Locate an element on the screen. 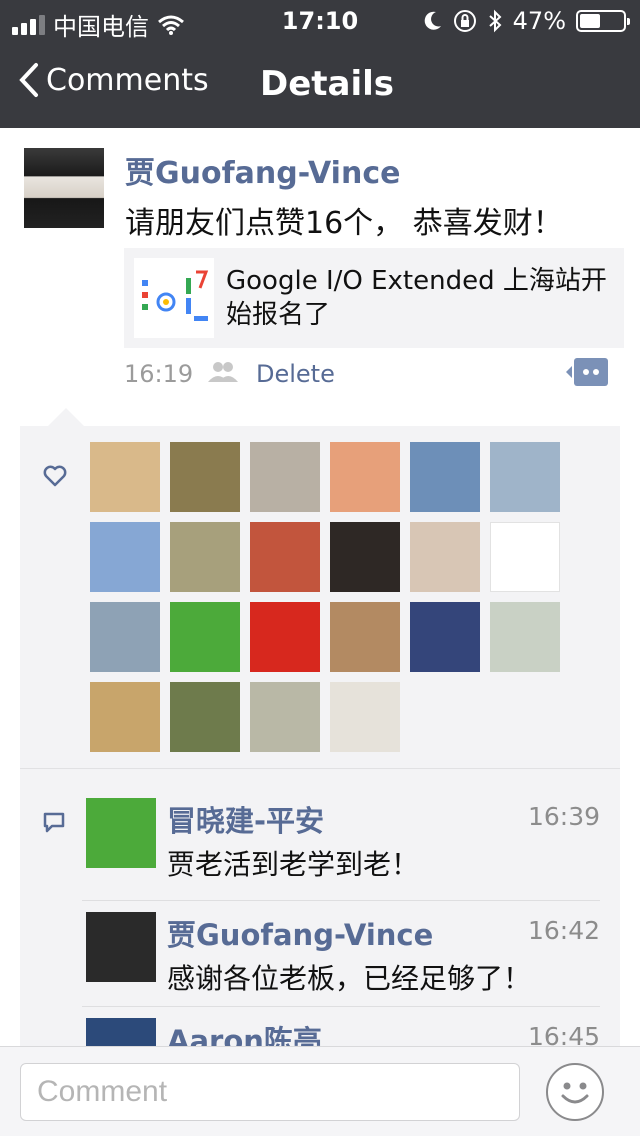  comment-bubble-icon is located at coordinates (54, 822).